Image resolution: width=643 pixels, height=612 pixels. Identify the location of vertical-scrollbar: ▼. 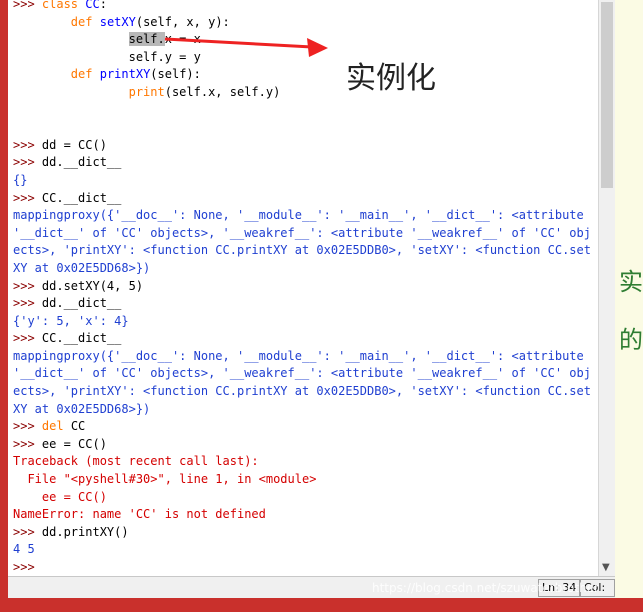
(607, 288).